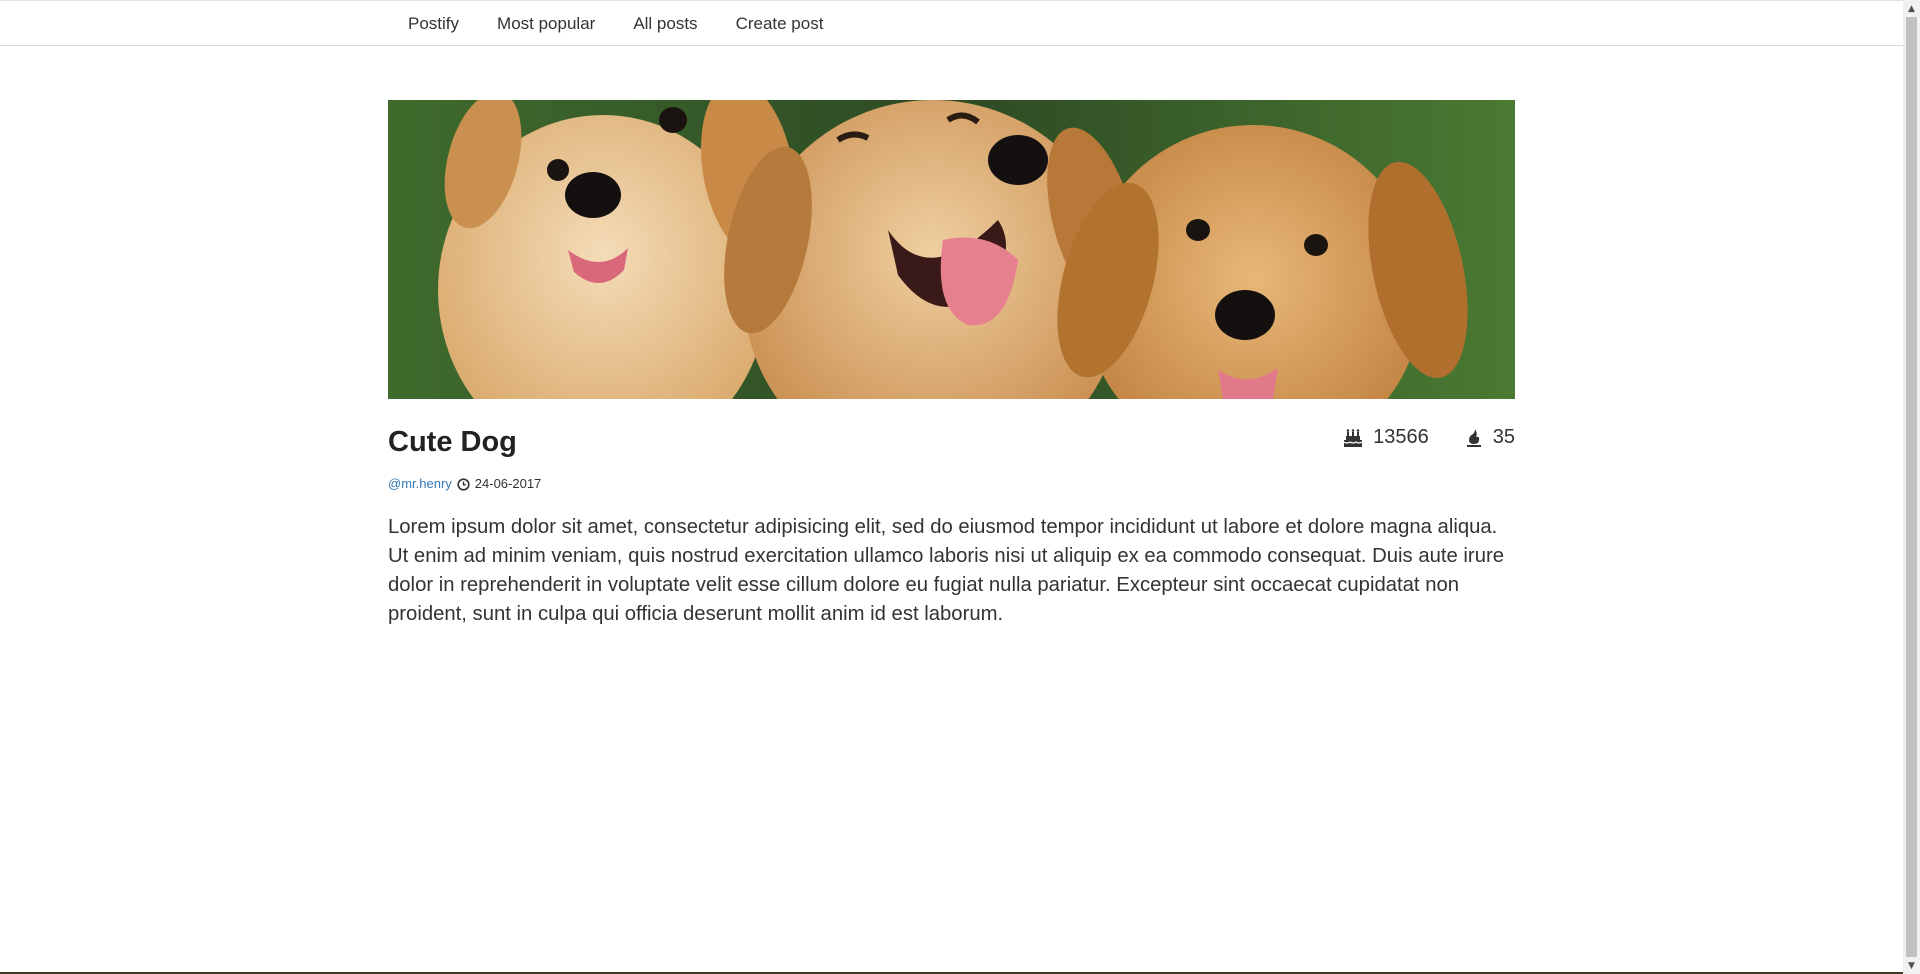 The width and height of the screenshot is (1920, 974). I want to click on post-title: Cute Dog, so click(452, 442).